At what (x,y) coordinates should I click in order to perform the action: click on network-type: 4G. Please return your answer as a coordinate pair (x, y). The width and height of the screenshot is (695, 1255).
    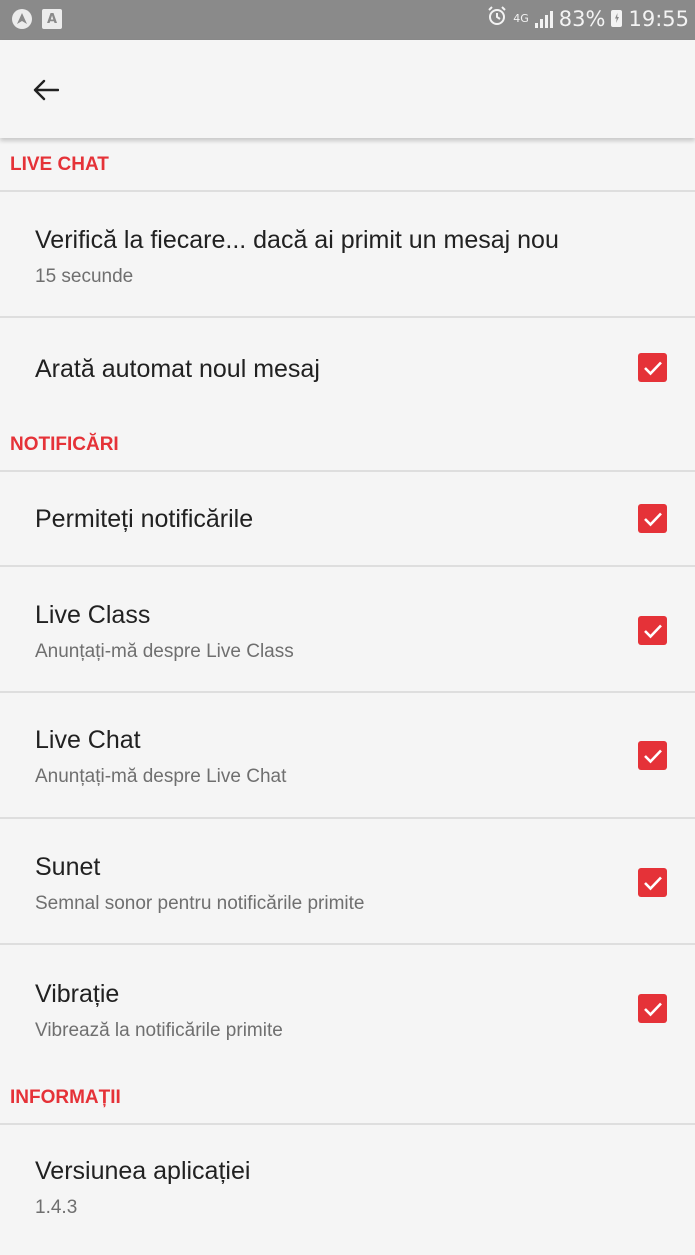
    Looking at the image, I should click on (521, 18).